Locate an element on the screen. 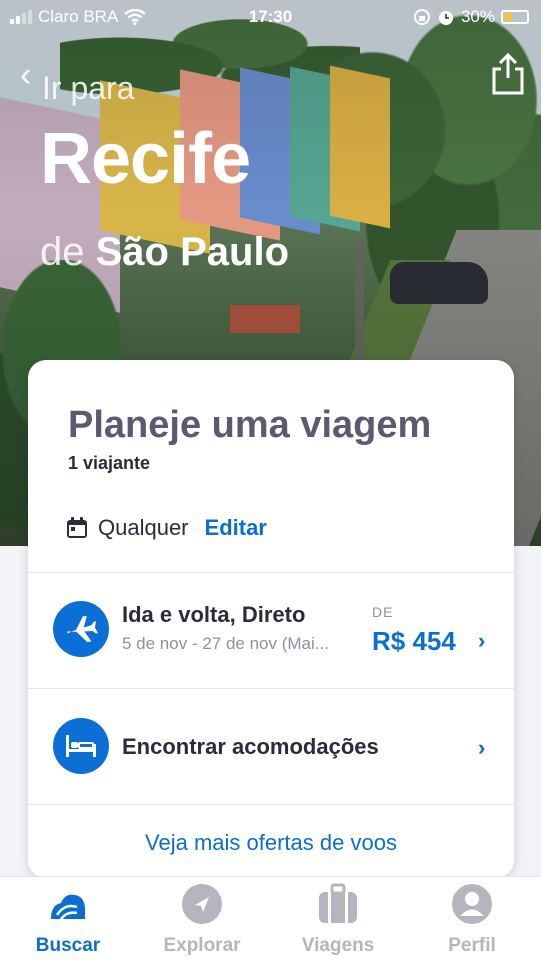  status-right: 30% is located at coordinates (471, 17).